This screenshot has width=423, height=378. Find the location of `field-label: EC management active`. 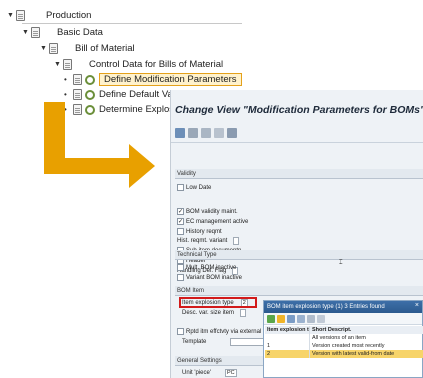

field-label: EC management active is located at coordinates (217, 221).